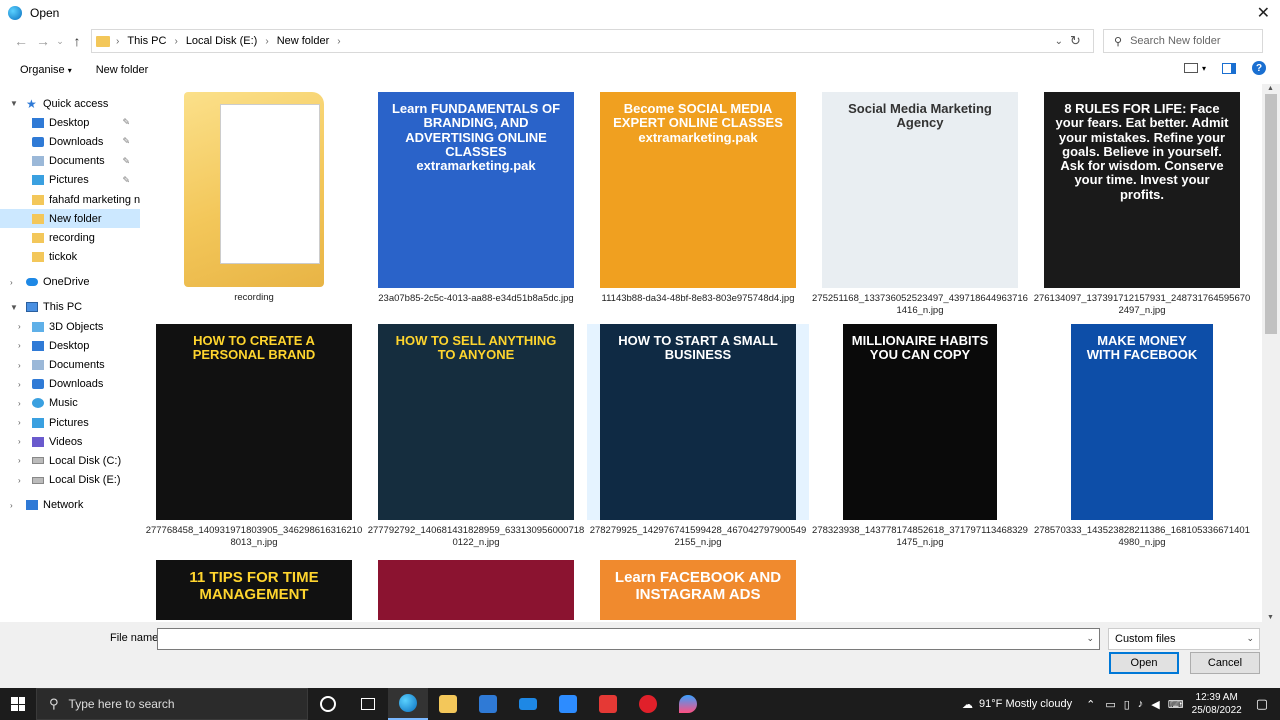 This screenshot has height=720, width=1280. Describe the element at coordinates (70, 403) in the screenshot. I see `nav-item: › Music` at that location.